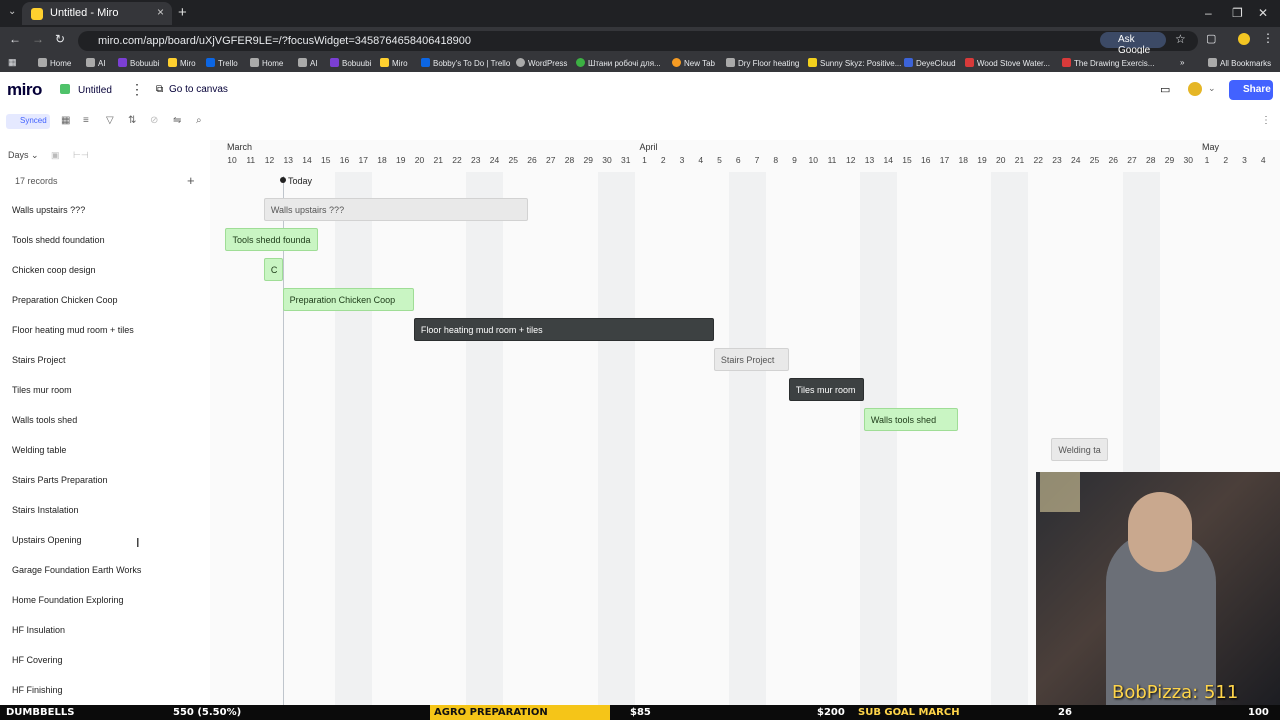 This screenshot has height=720, width=1280. Describe the element at coordinates (676, 62) in the screenshot. I see `new-tab-icon` at that location.